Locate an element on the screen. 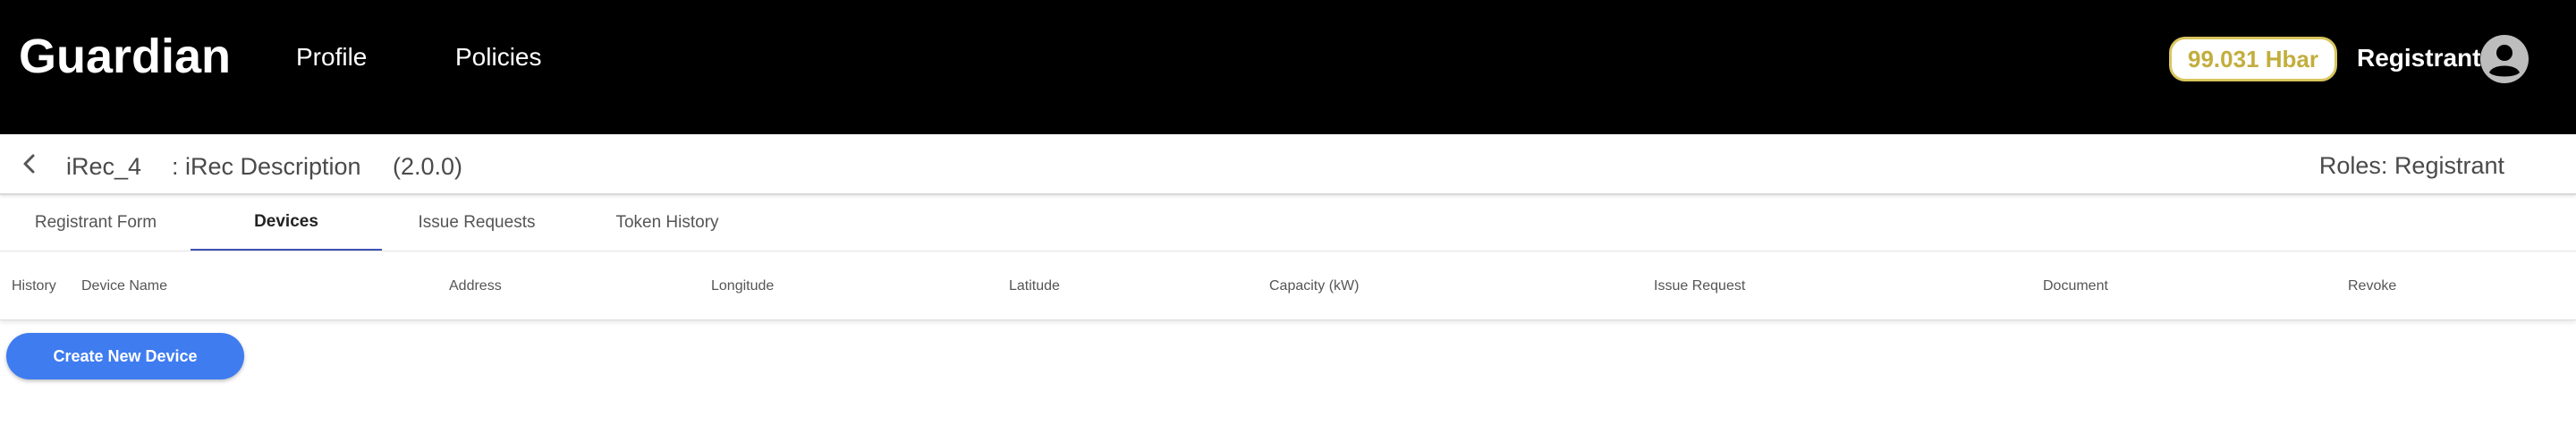  back-arrow-icon is located at coordinates (29, 163).